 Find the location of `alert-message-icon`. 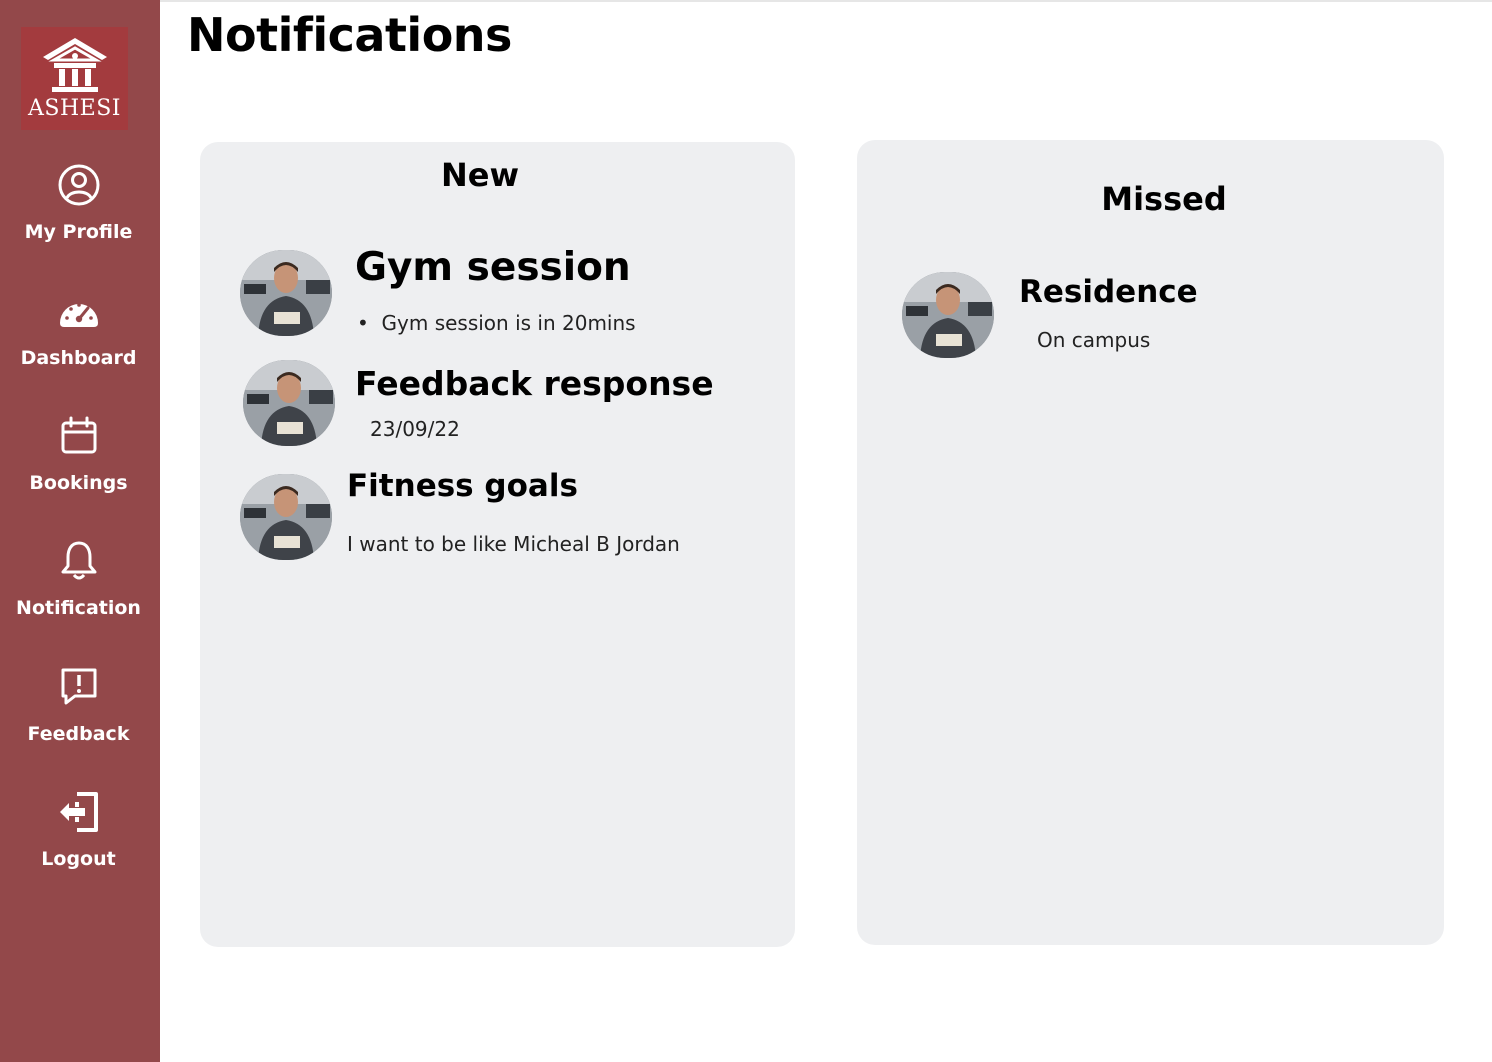

alert-message-icon is located at coordinates (79, 686).